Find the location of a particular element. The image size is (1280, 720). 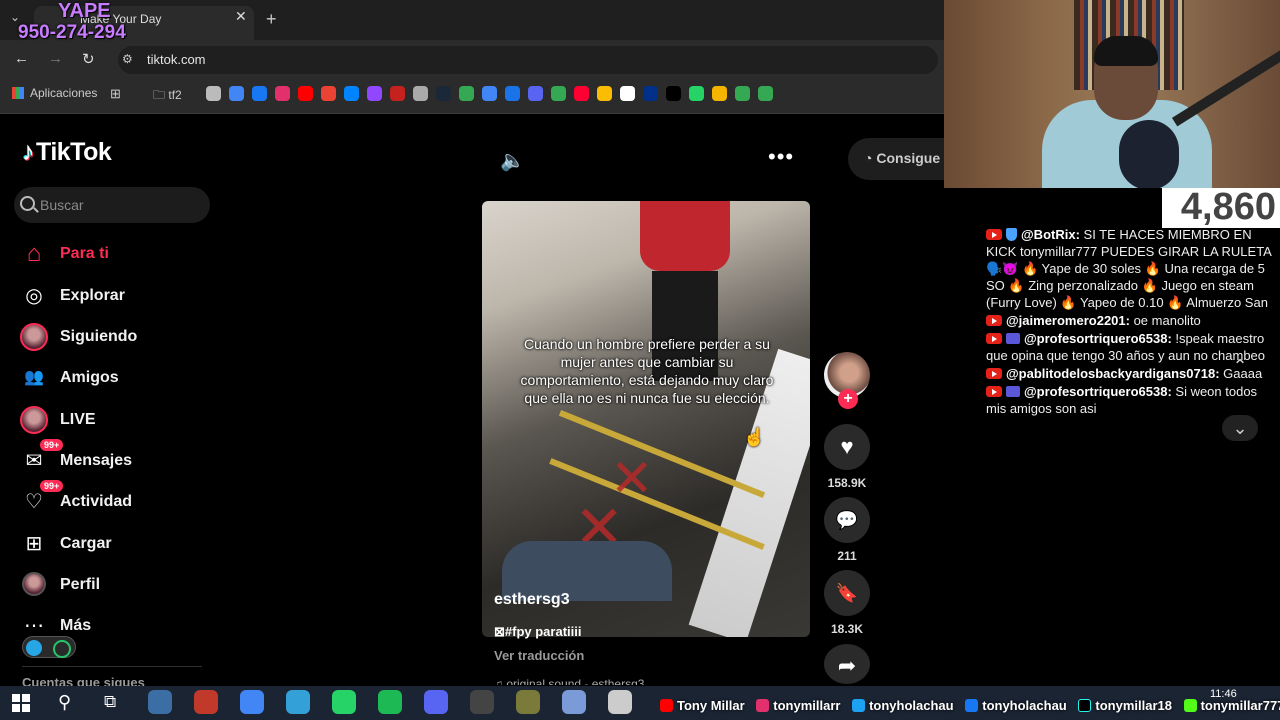

more-options-icon: ••• is located at coordinates (781, 157).